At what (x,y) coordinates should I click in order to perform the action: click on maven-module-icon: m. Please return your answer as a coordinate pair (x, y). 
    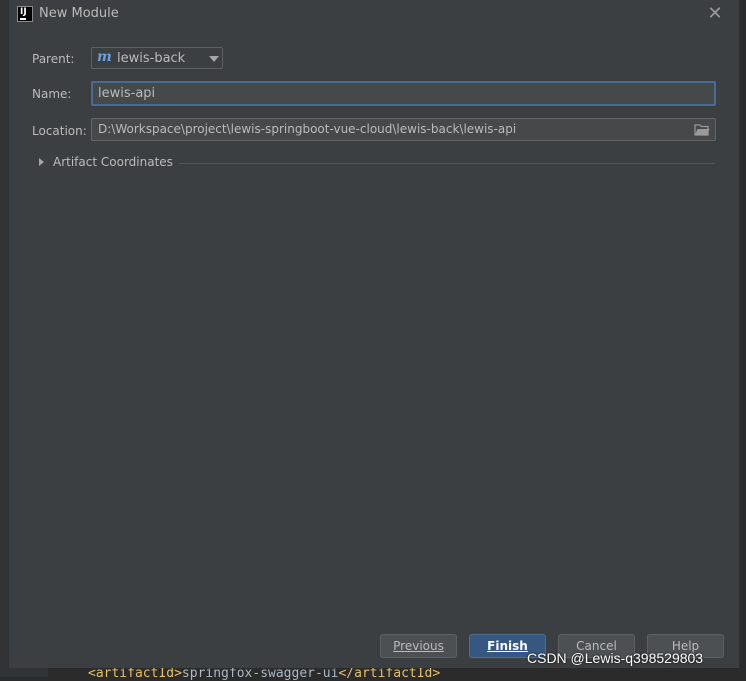
    Looking at the image, I should click on (104, 57).